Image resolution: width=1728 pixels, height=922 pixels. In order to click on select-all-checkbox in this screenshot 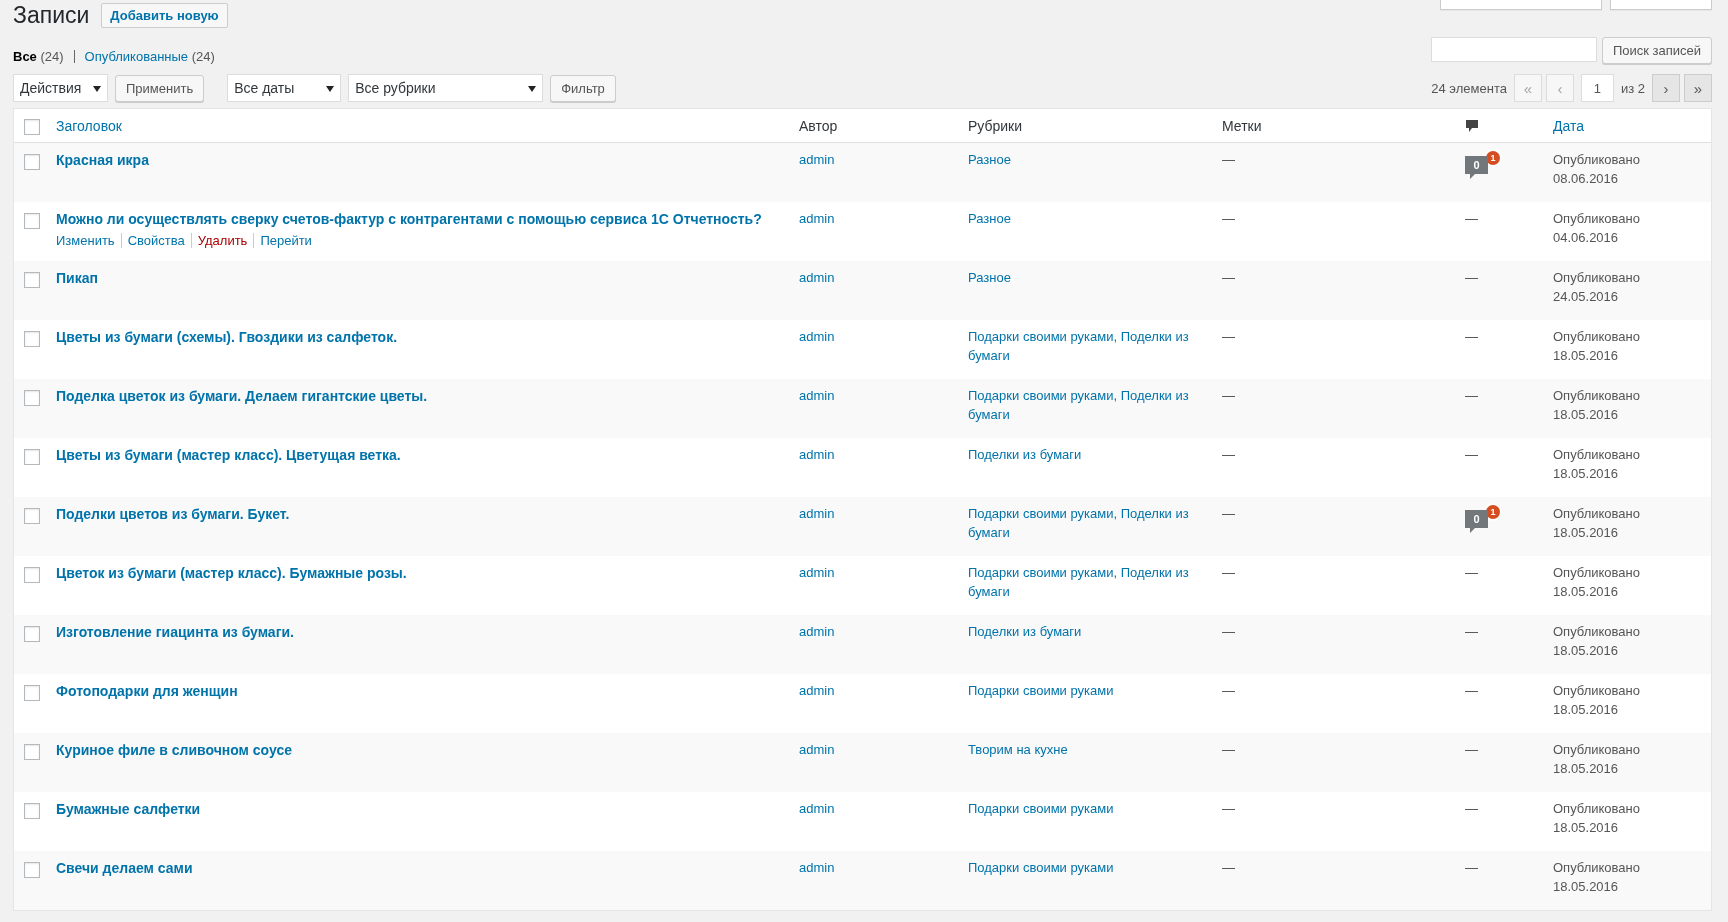, I will do `click(32, 126)`.